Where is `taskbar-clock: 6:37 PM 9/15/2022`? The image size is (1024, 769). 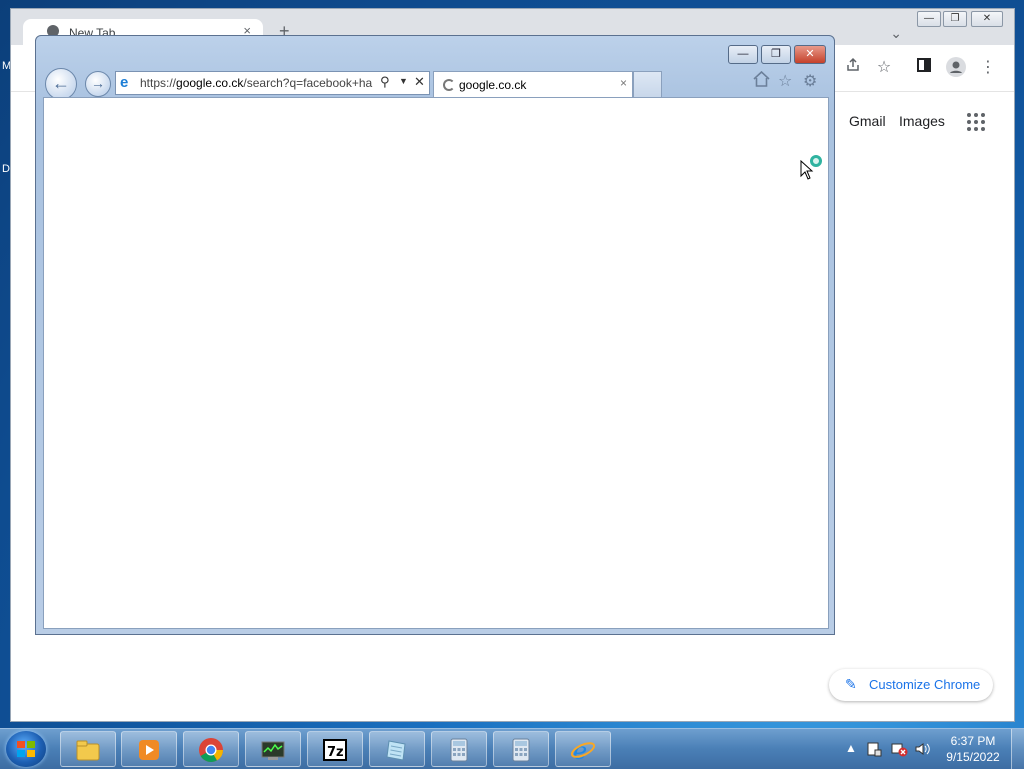 taskbar-clock: 6:37 PM 9/15/2022 is located at coordinates (973, 749).